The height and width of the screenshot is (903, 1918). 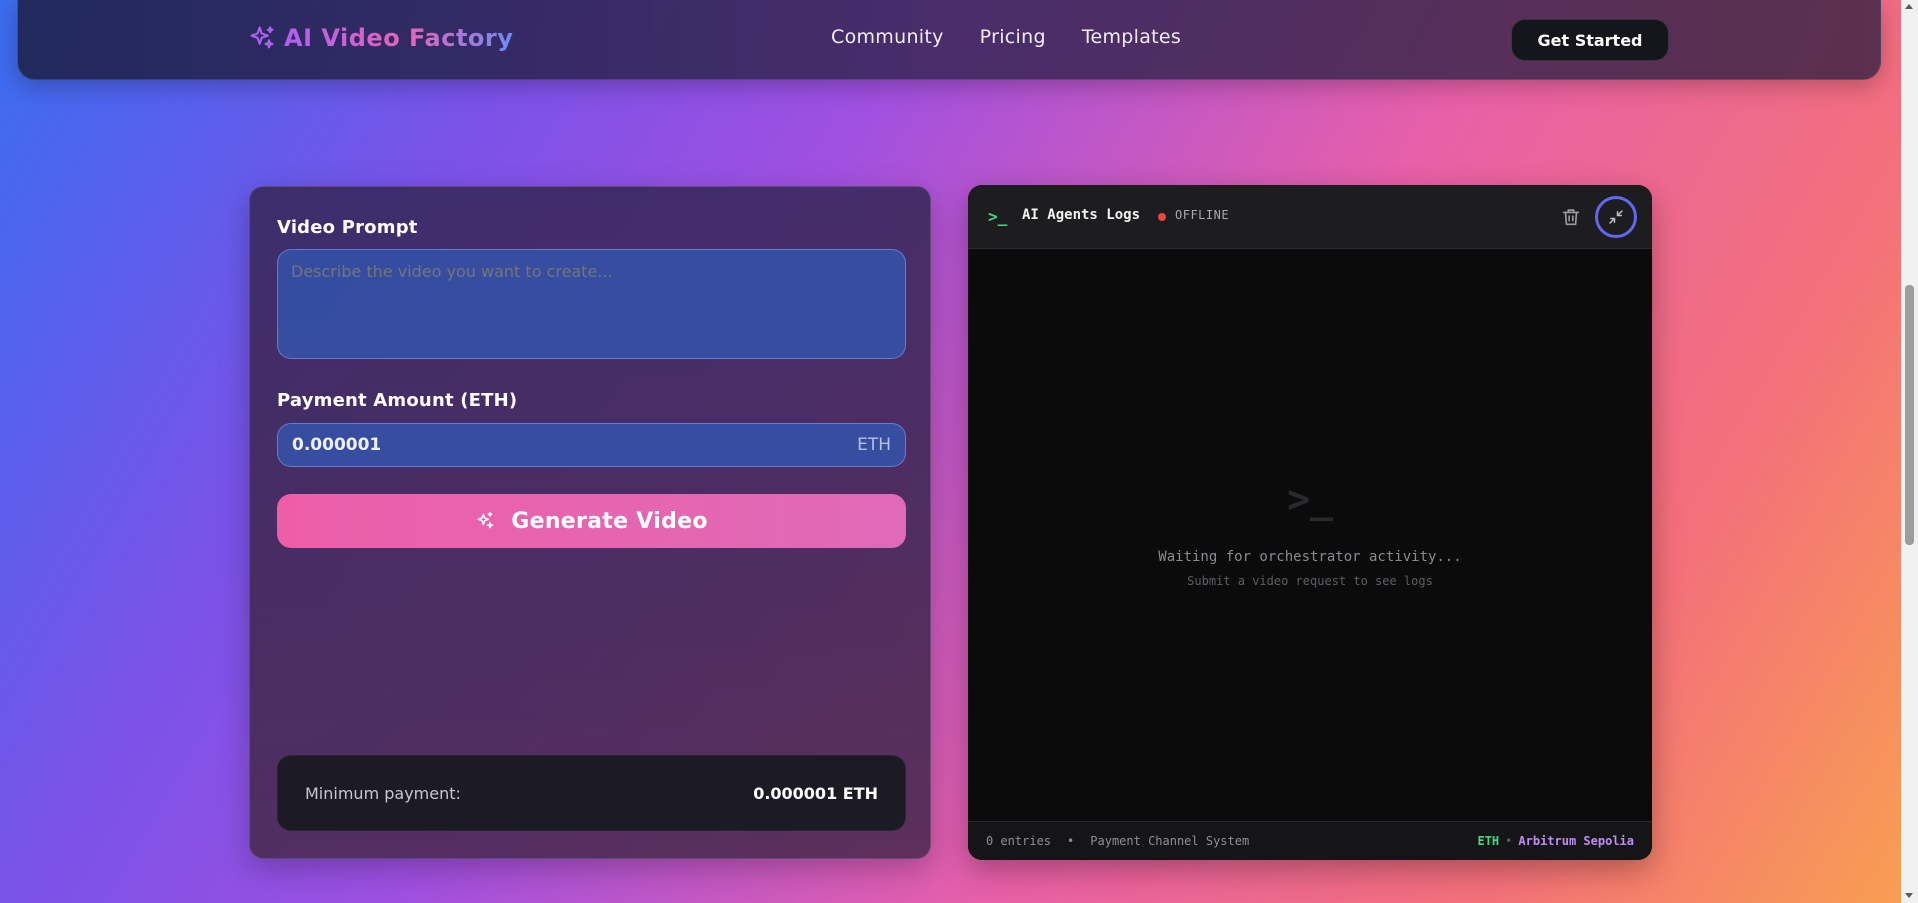 What do you see at coordinates (609, 521) in the screenshot?
I see `generate-video-label: Generate Video` at bounding box center [609, 521].